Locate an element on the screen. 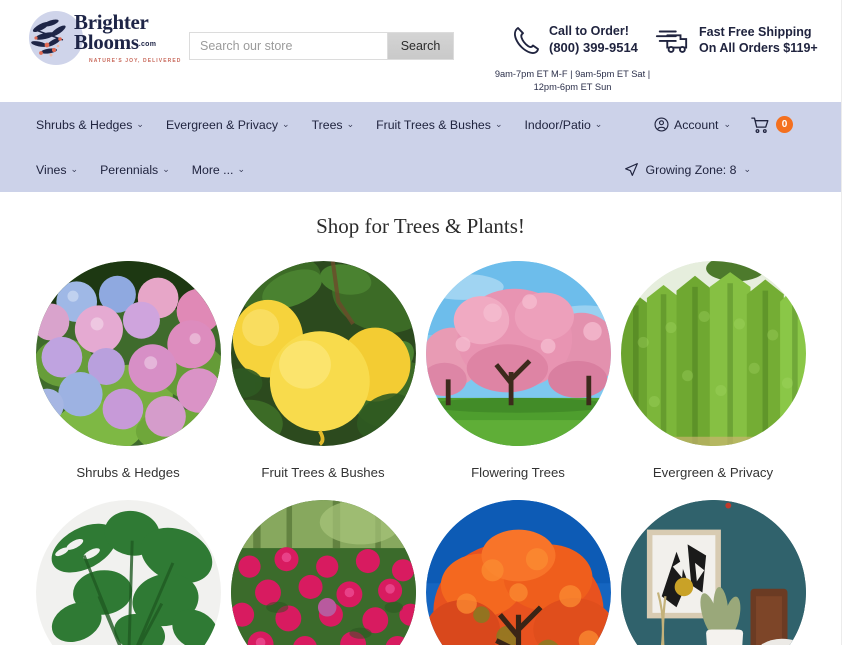  pink-flowering-cherry-photo is located at coordinates (518, 353).